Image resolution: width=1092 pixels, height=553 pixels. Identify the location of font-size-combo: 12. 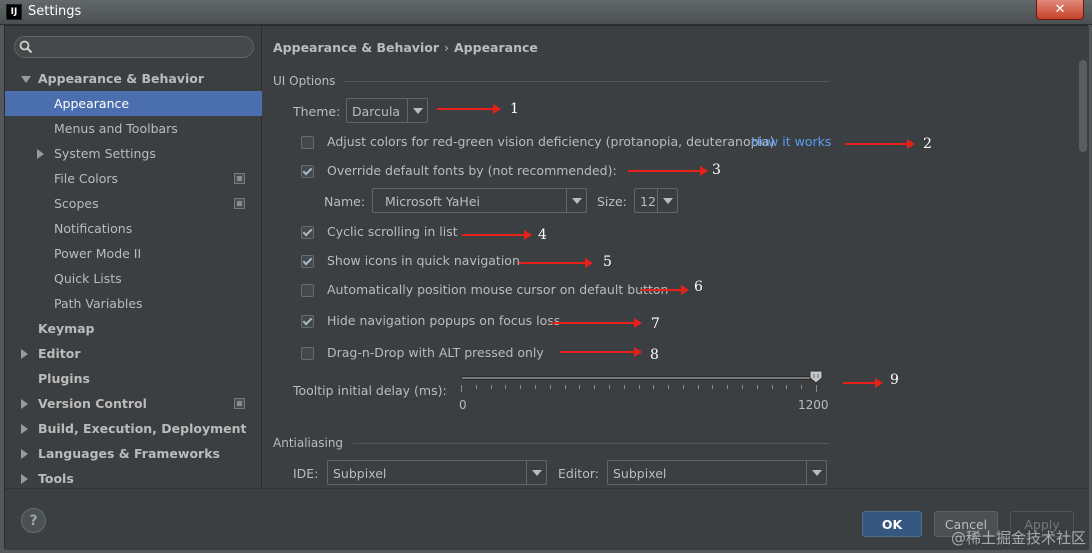
(656, 200).